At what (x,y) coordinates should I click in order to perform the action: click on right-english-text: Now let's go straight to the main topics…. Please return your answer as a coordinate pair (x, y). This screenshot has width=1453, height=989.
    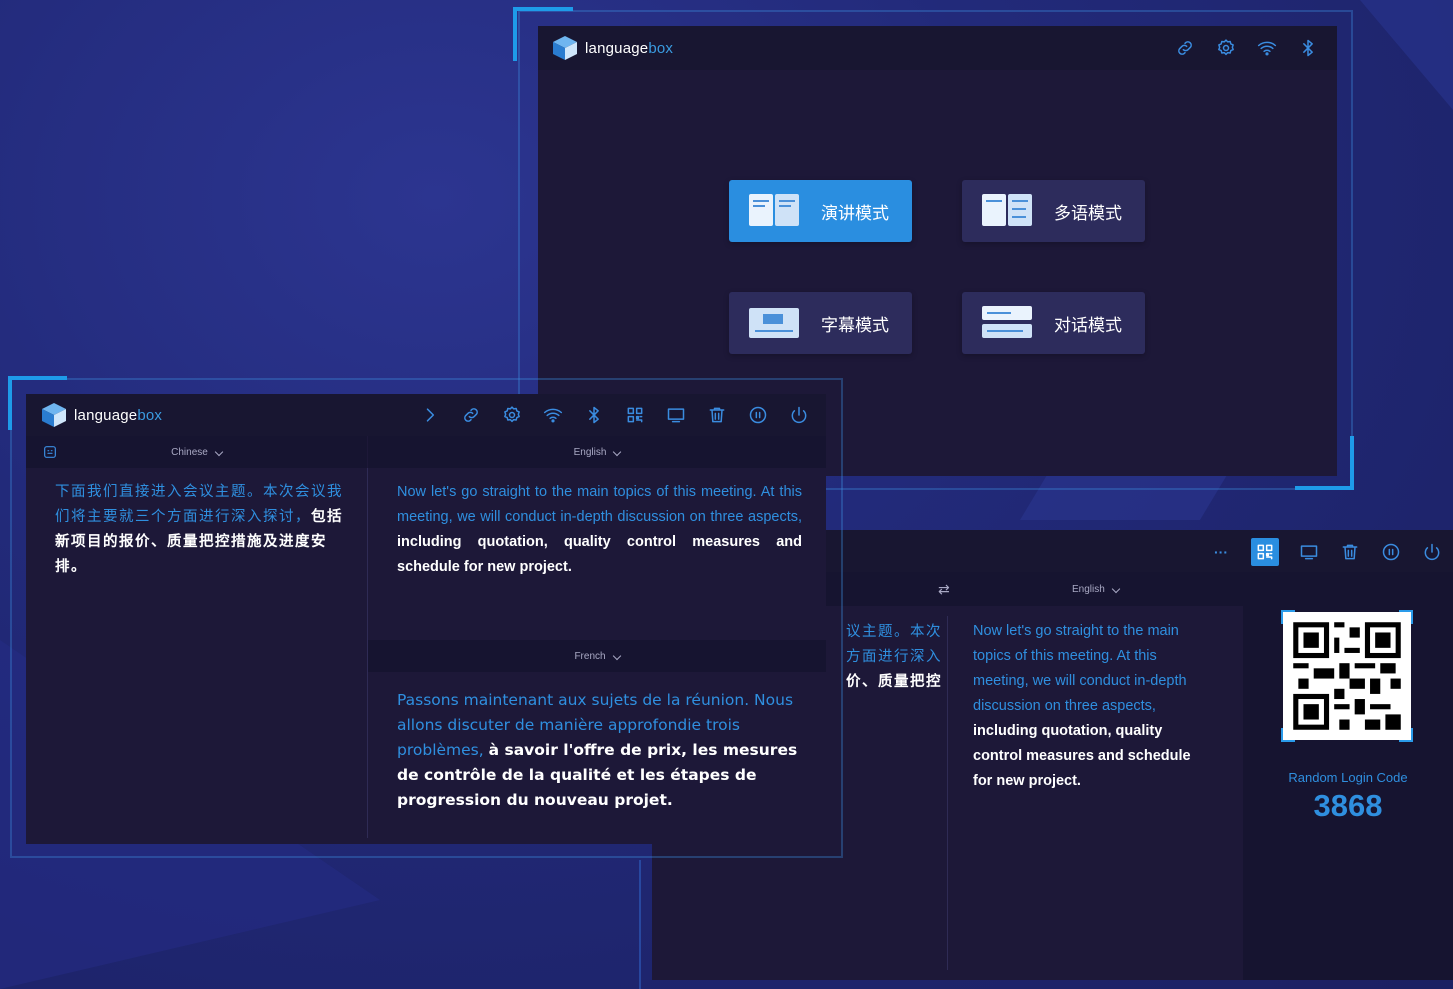
    Looking at the image, I should click on (1082, 706).